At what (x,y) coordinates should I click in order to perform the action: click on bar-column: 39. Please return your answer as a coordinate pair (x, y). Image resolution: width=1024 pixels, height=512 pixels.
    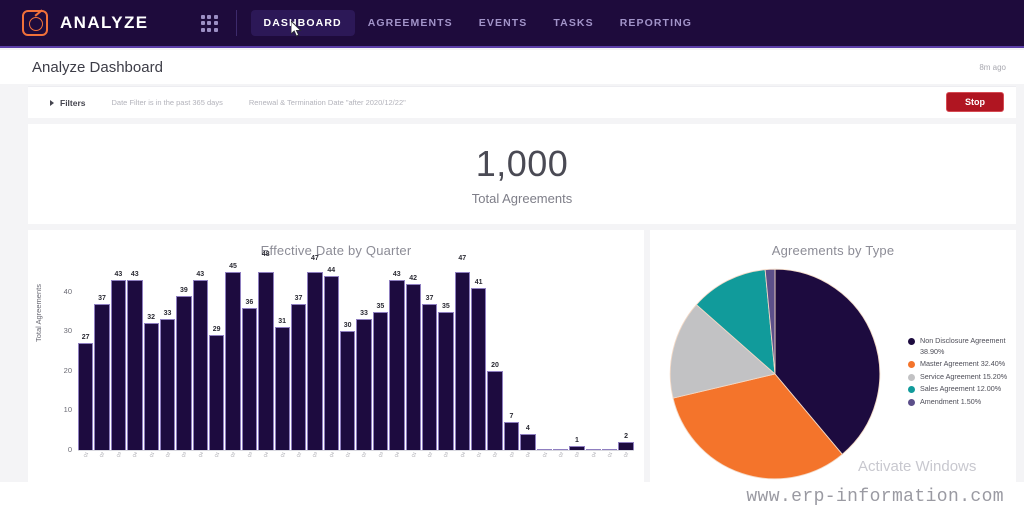
    Looking at the image, I should click on (184, 361).